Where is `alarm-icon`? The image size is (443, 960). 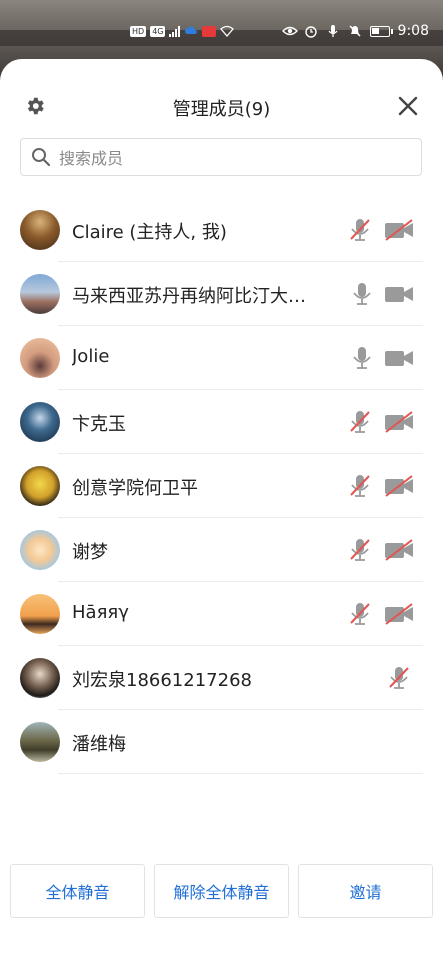 alarm-icon is located at coordinates (311, 31).